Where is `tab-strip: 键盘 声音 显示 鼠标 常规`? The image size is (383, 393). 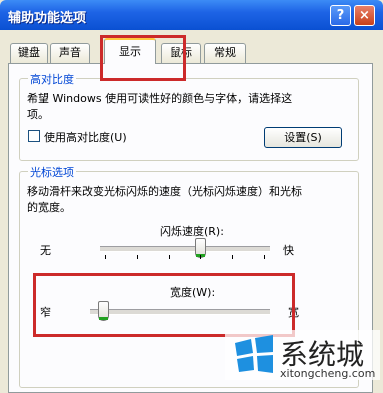 tab-strip: 键盘 声音 显示 鼠标 常规 is located at coordinates (193, 51).